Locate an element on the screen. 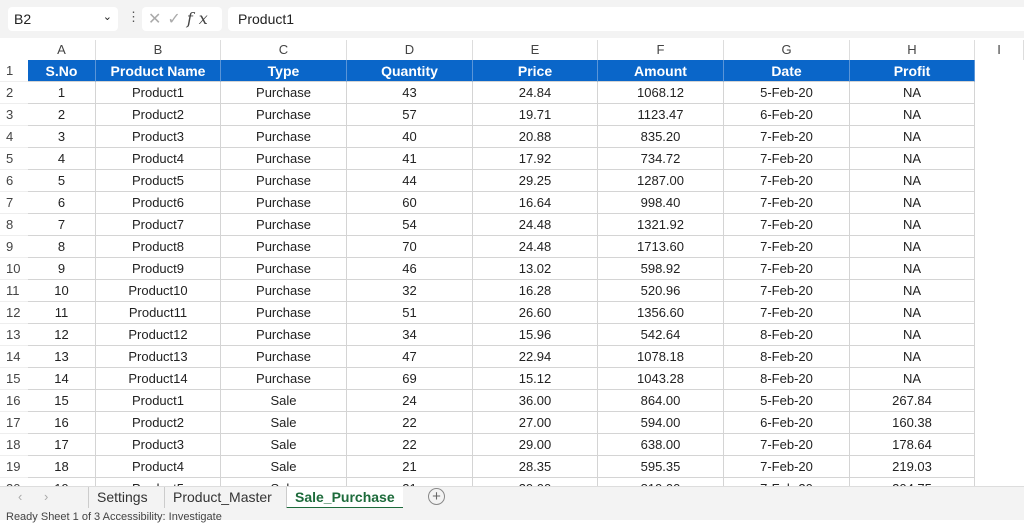  cell: Product1 is located at coordinates (158, 93).